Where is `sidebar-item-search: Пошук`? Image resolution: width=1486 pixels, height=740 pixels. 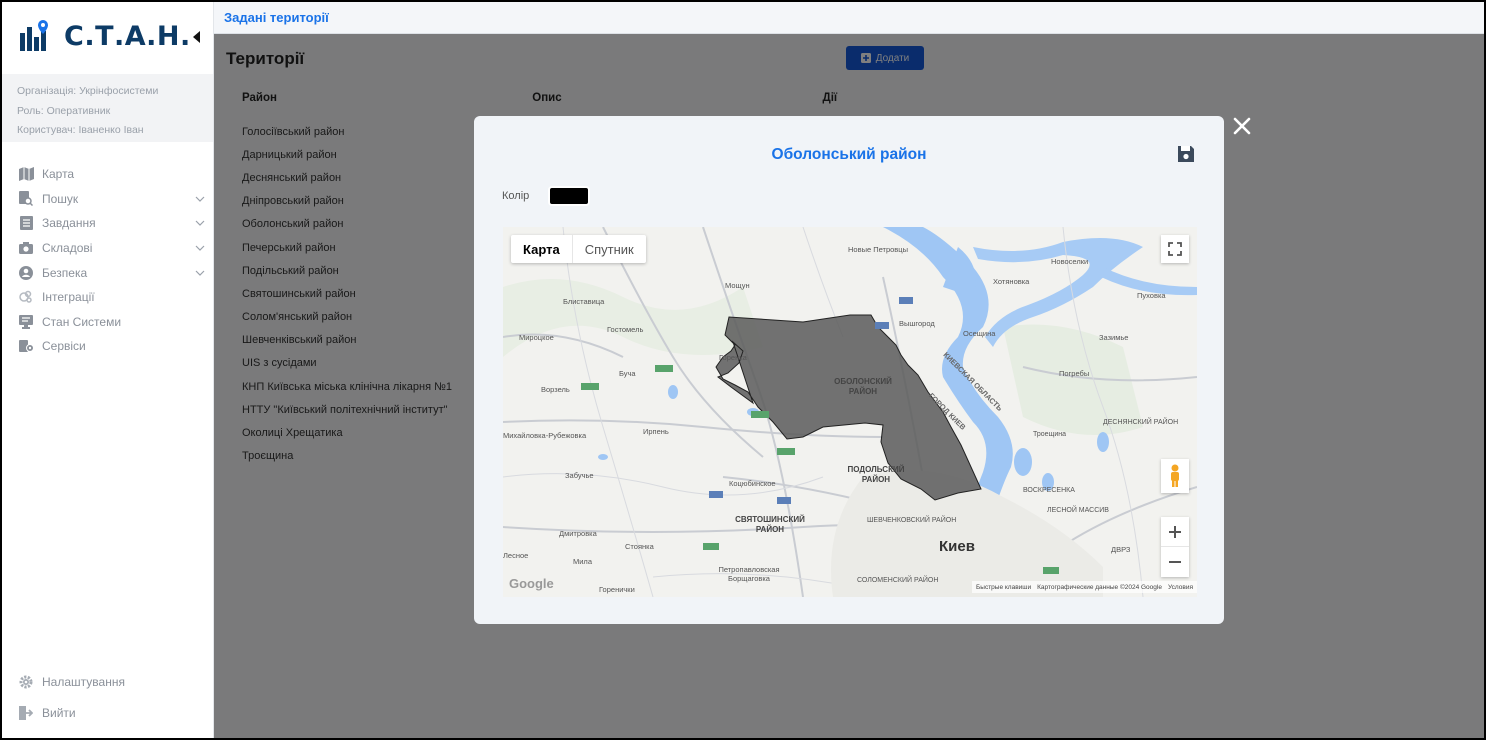
sidebar-item-search: Пошук is located at coordinates (107, 199).